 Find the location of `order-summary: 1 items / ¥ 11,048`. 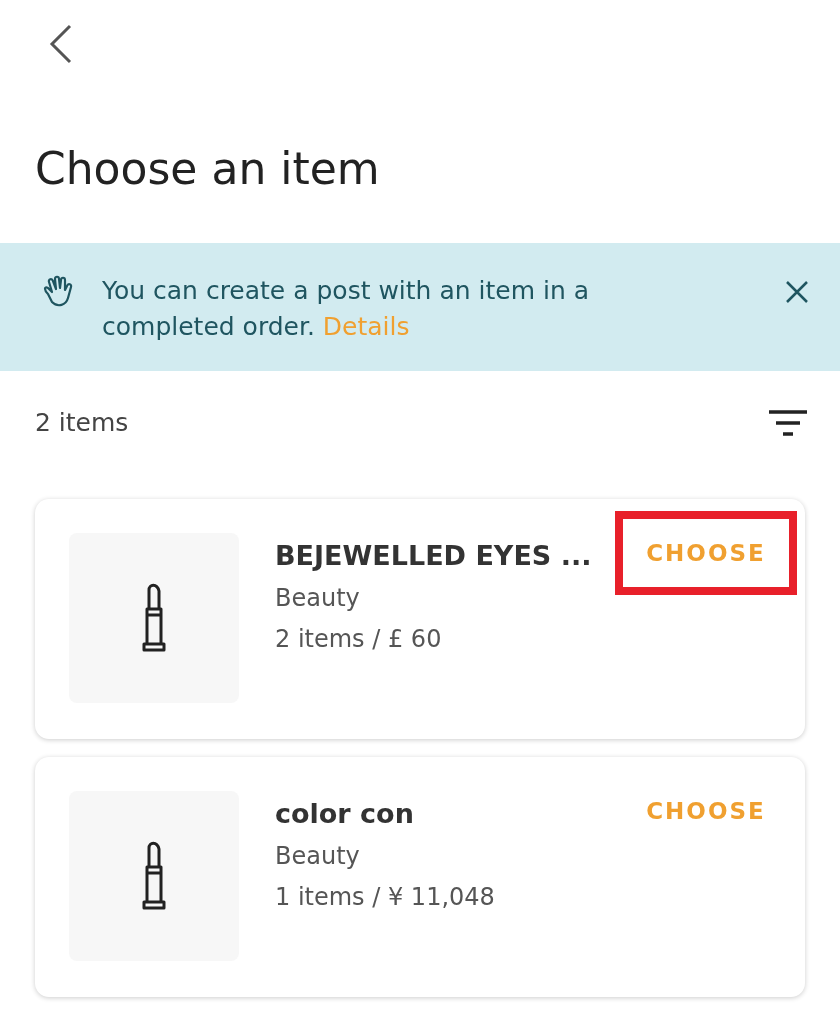

order-summary: 1 items / ¥ 11,048 is located at coordinates (385, 897).